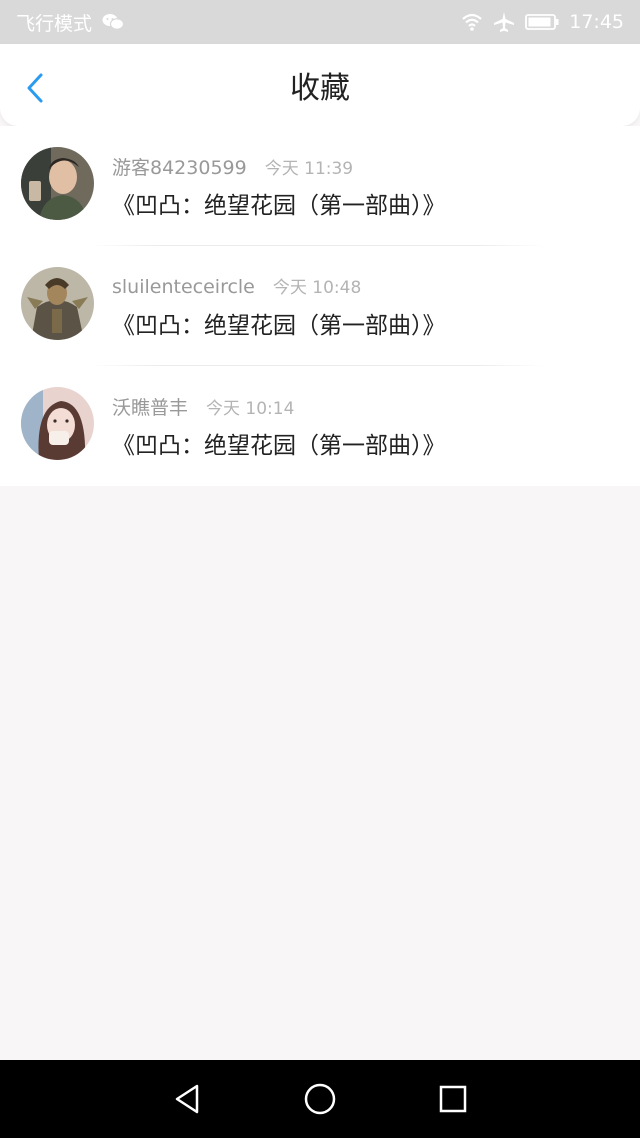 This screenshot has height=1138, width=640. Describe the element at coordinates (320, 22) in the screenshot. I see `status-bar: 飞行模式 17:45` at that location.